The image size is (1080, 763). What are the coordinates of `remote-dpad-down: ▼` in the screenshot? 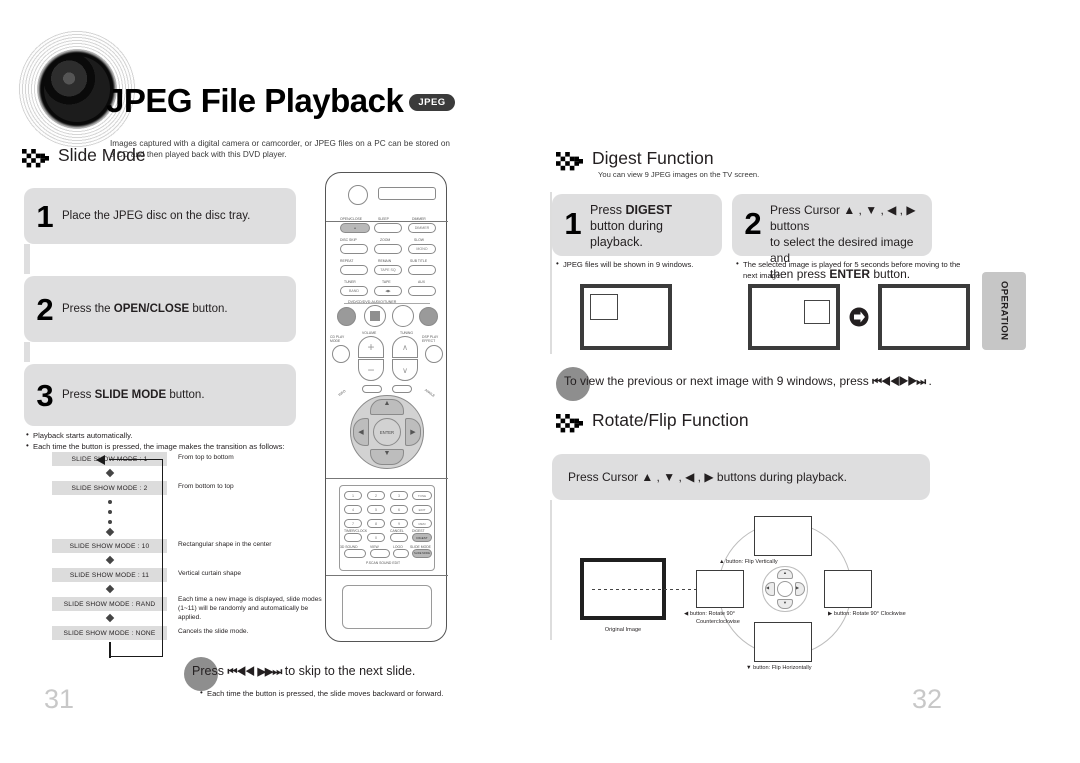 It's located at (387, 457).